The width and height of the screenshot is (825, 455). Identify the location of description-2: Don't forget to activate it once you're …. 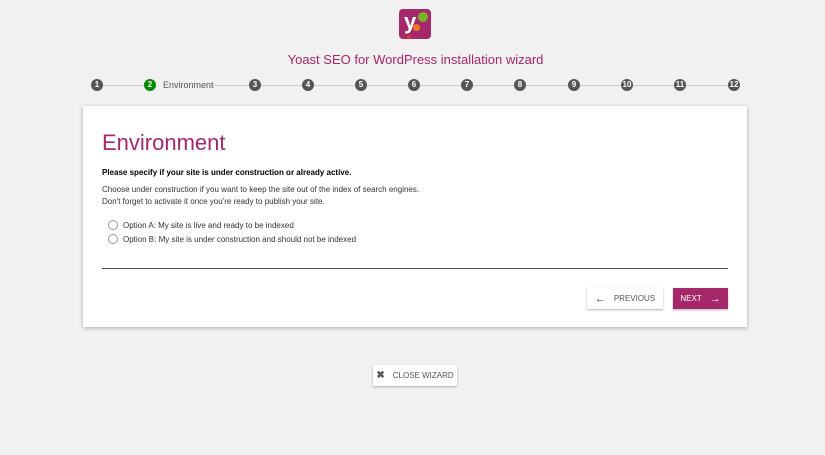
(213, 201).